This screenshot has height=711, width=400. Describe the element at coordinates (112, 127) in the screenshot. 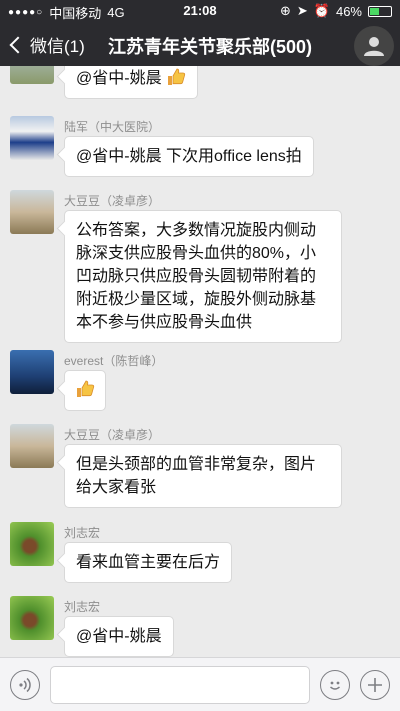

I see `sender-name: 陆军（中大医院）` at that location.